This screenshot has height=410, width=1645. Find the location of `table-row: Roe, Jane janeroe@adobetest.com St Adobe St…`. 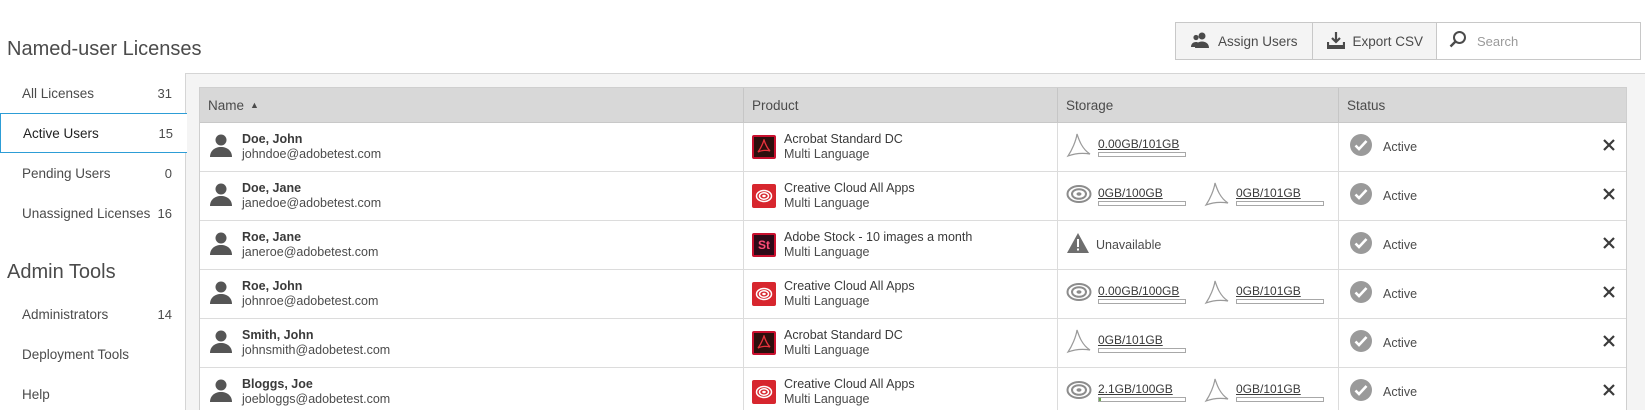

table-row: Roe, Jane janeroe@adobetest.com St Adobe St… is located at coordinates (913, 245).